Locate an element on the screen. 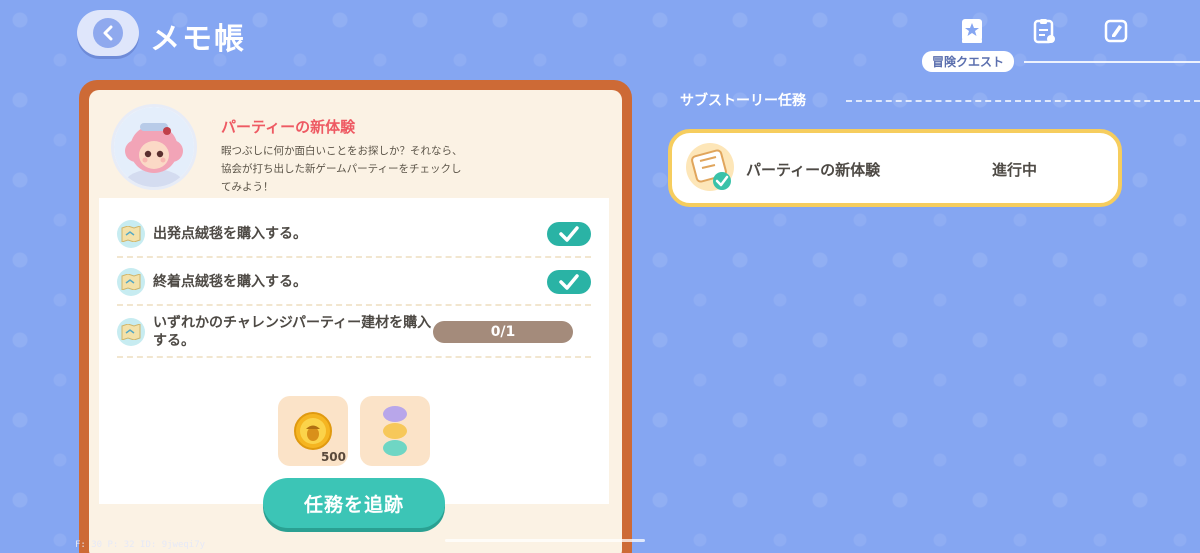 The height and width of the screenshot is (553, 1200). task-row: 出発点絨毯を購入する。 is located at coordinates (354, 235).